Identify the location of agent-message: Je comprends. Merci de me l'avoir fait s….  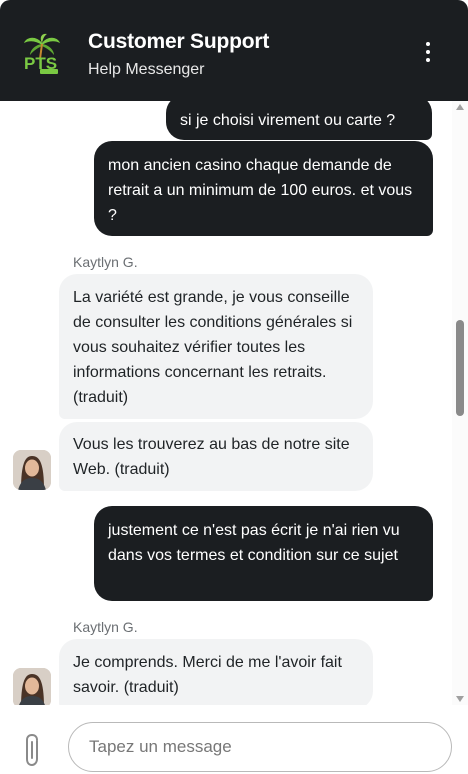
(216, 672).